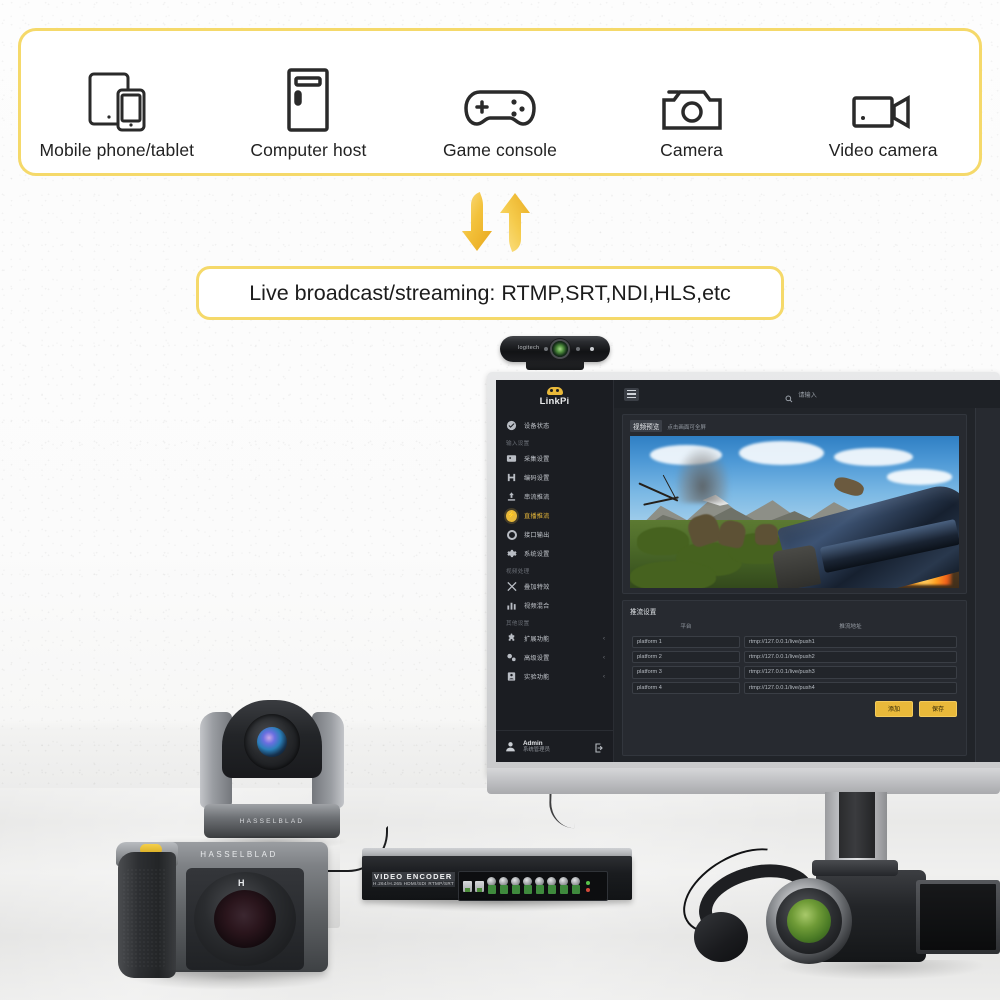  What do you see at coordinates (245, 919) in the screenshot?
I see `camera-lens-inner` at bounding box center [245, 919].